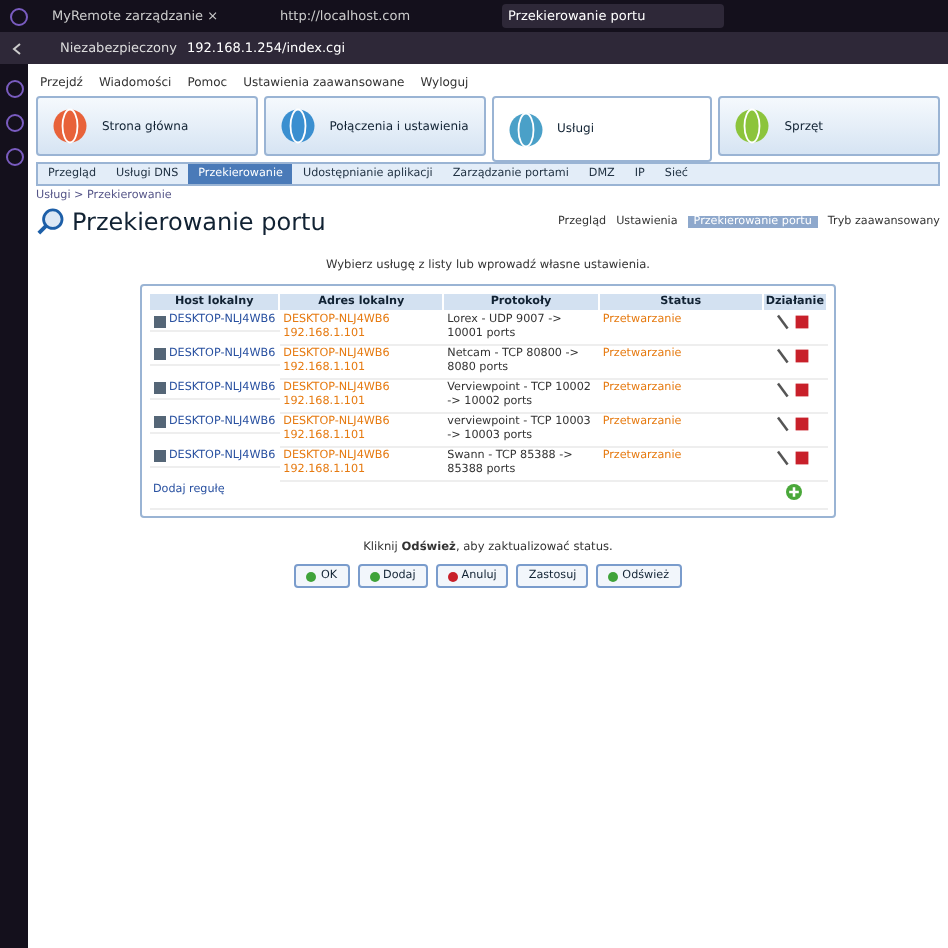 This screenshot has height=948, width=948. What do you see at coordinates (17, 48) in the screenshot?
I see `back-icon` at bounding box center [17, 48].